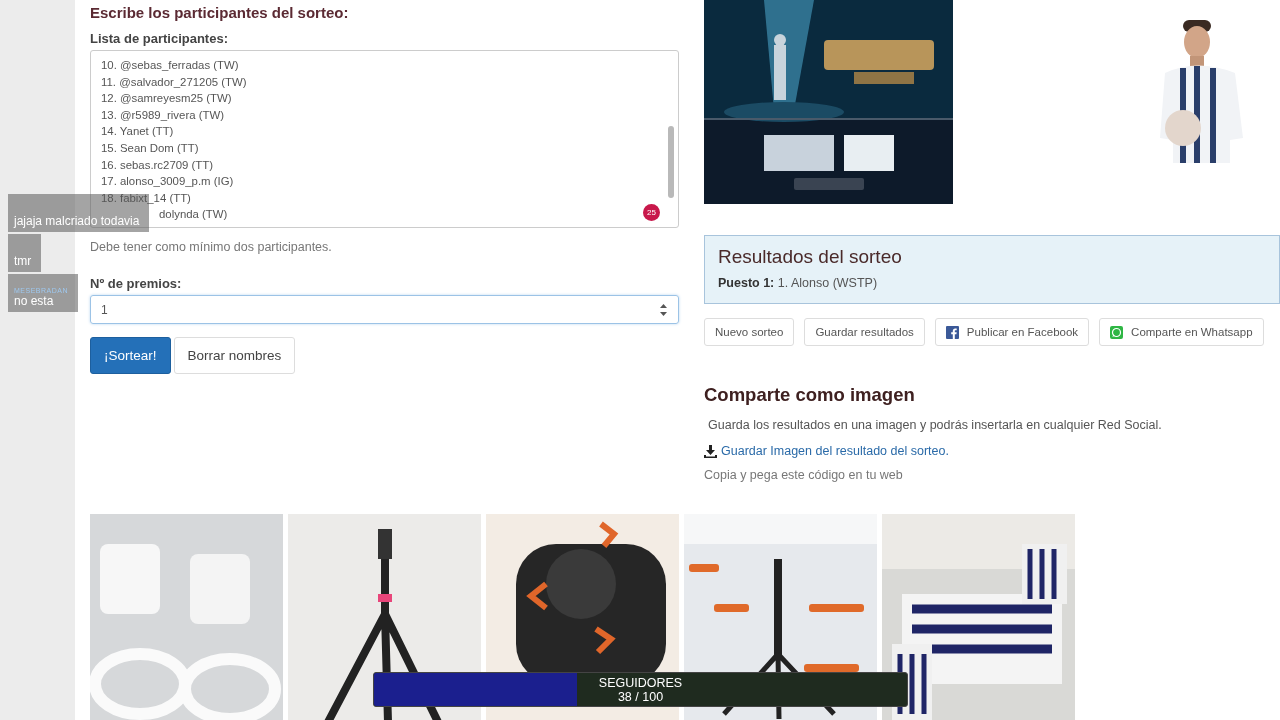  I want to click on participant-line: 16. sebas.rc2709 (TT), so click(157, 165).